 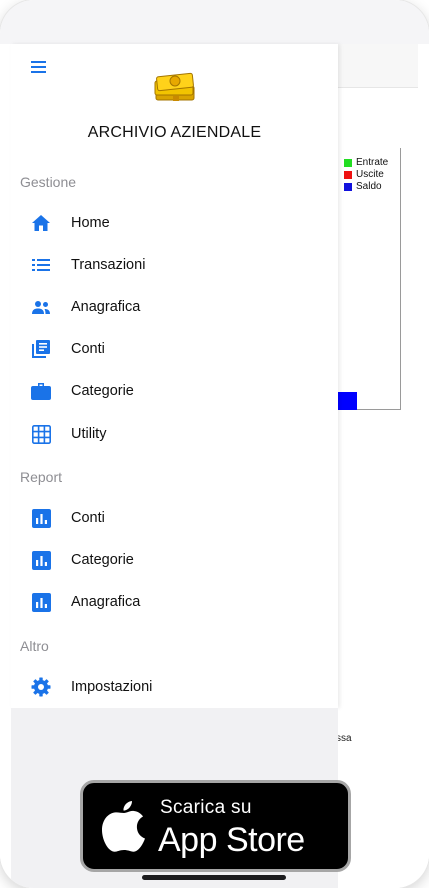 I want to click on briefcase-icon, so click(x=41, y=391).